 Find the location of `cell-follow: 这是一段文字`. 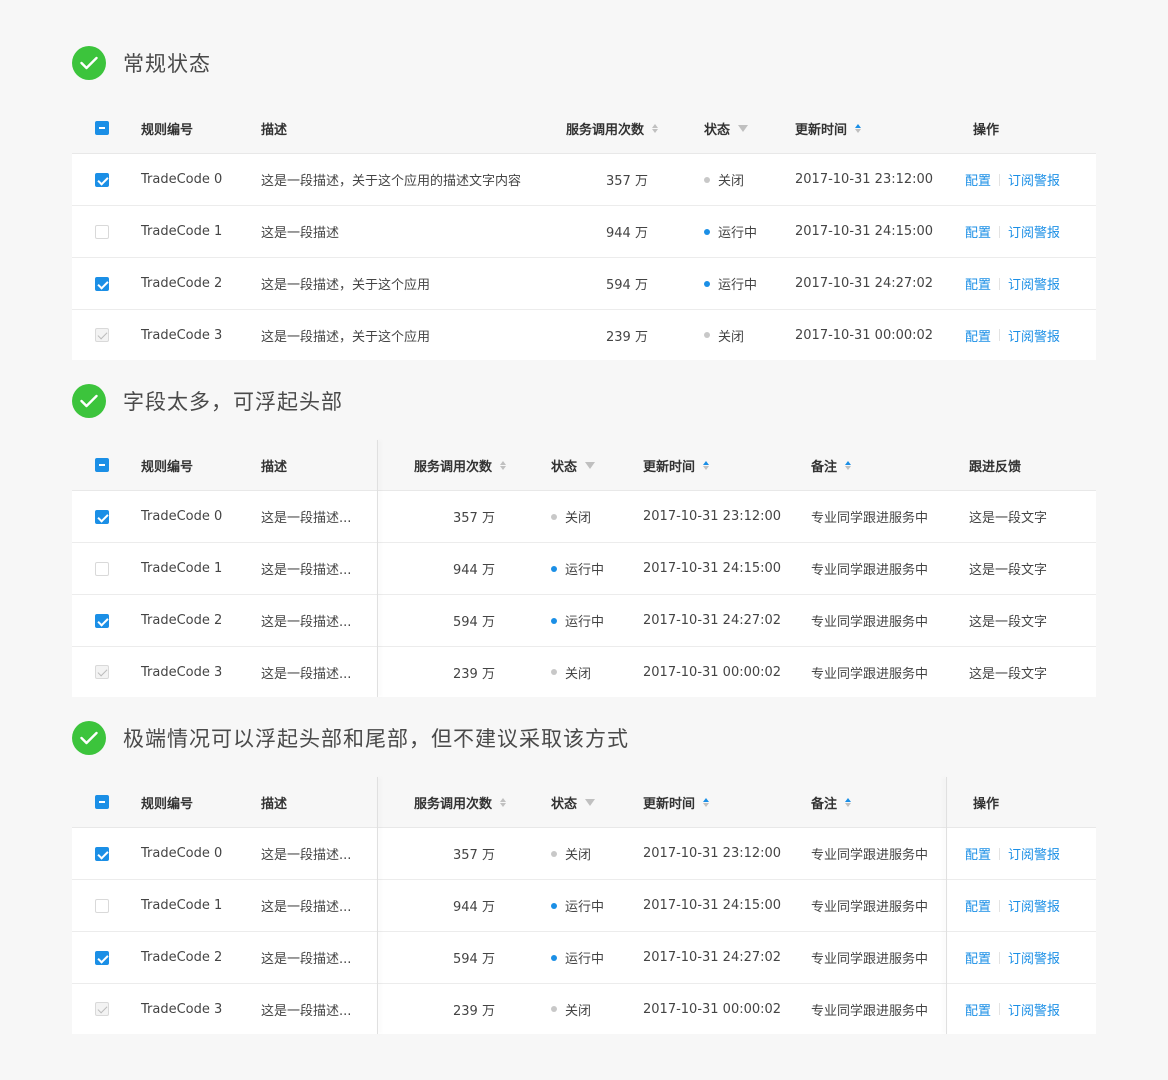

cell-follow: 这是一段文字 is located at coordinates (1008, 518).